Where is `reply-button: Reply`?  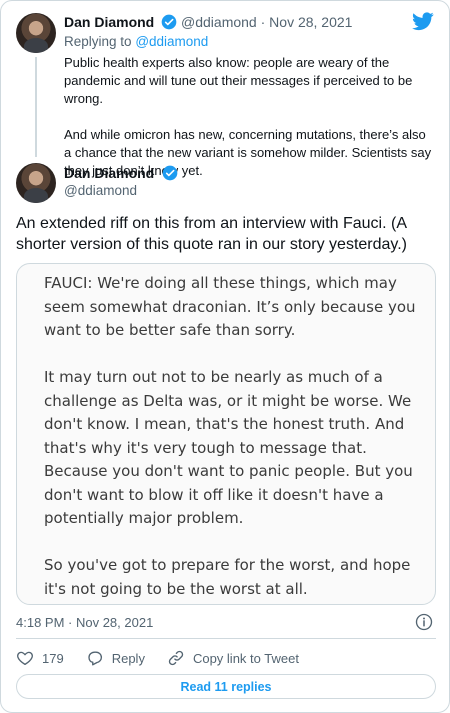
reply-button: Reply is located at coordinates (115, 658).